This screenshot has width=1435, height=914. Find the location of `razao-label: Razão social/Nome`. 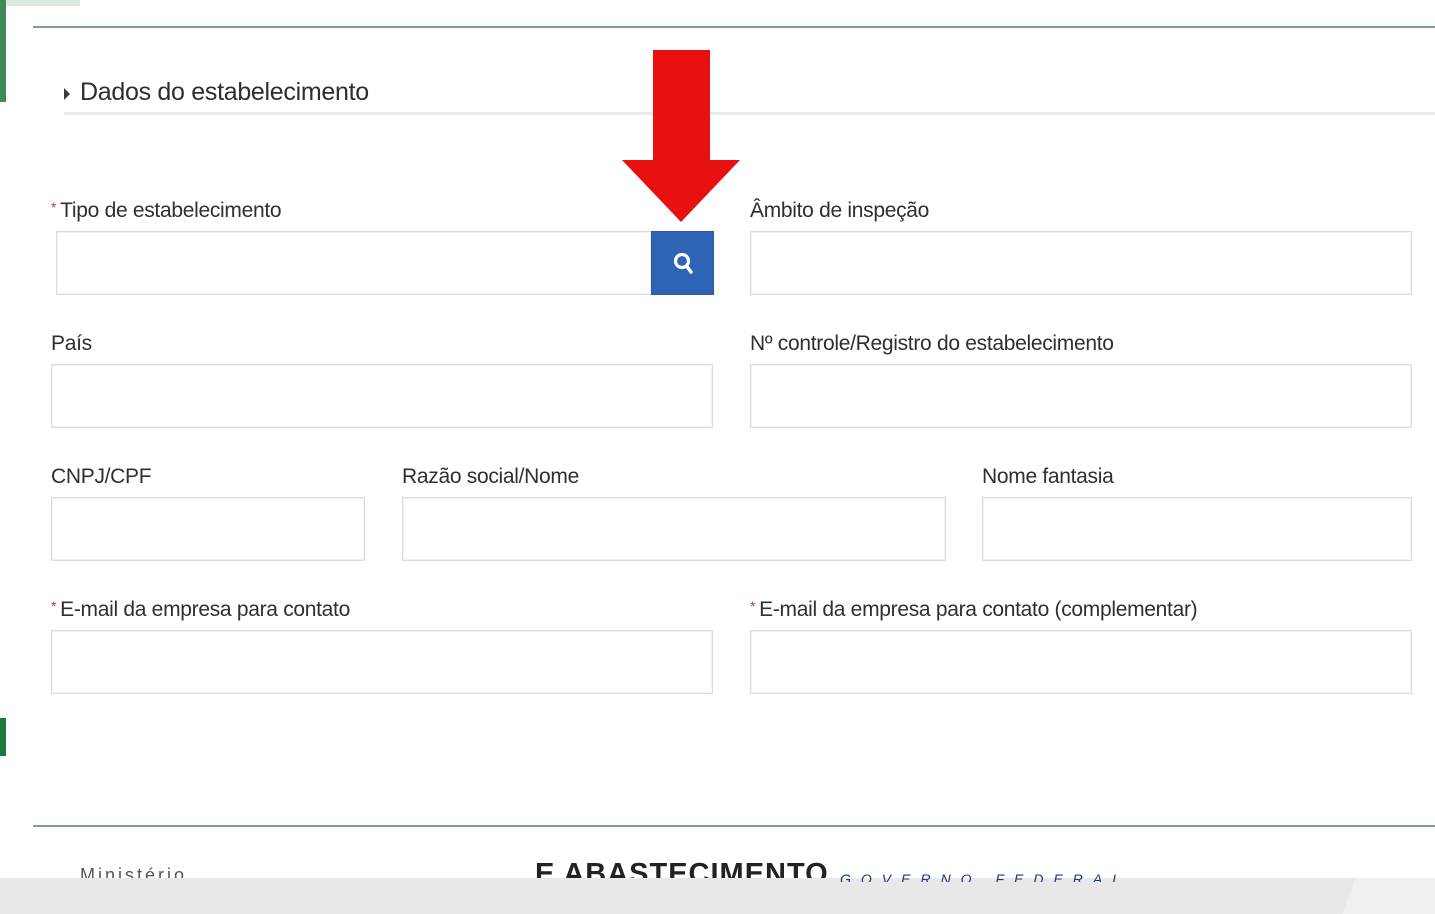

razao-label: Razão social/Nome is located at coordinates (490, 476).